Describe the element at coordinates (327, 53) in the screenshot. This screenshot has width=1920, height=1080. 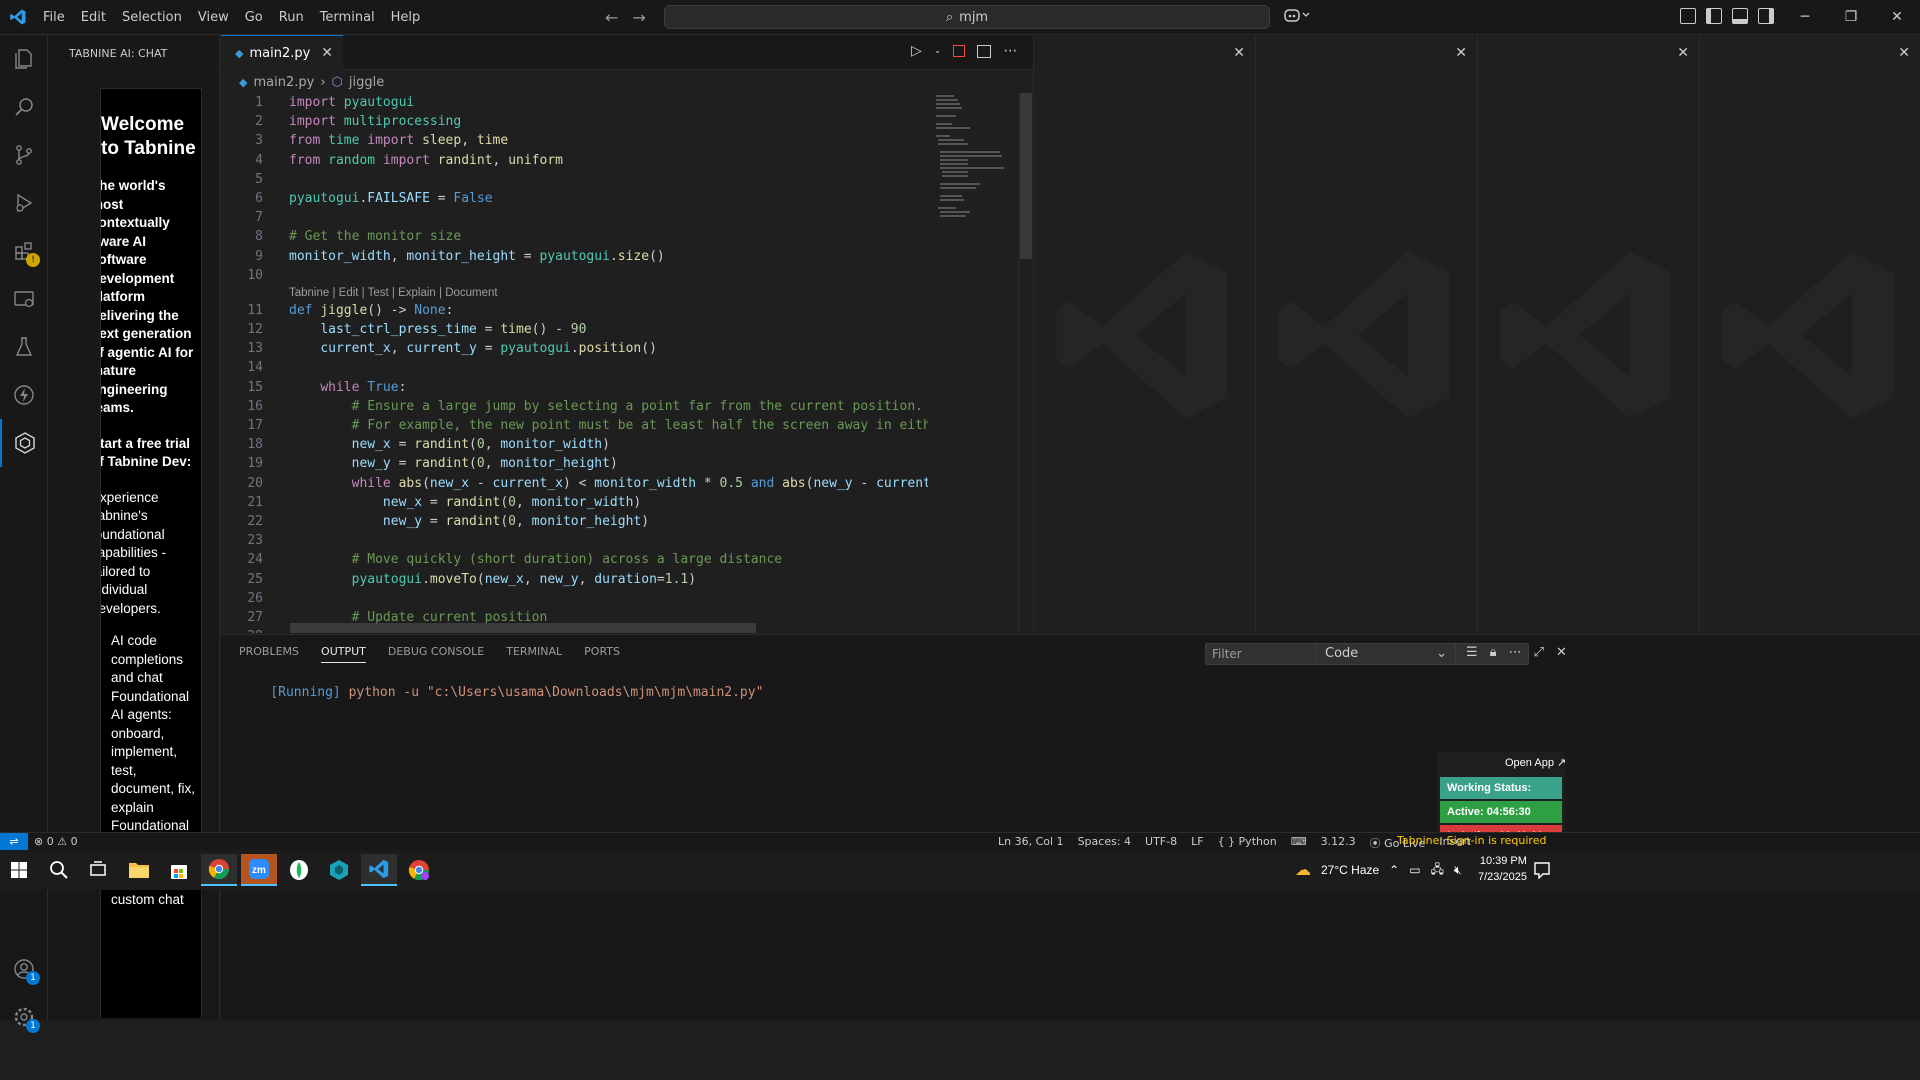
I see `tab-close-icon: ✕` at that location.